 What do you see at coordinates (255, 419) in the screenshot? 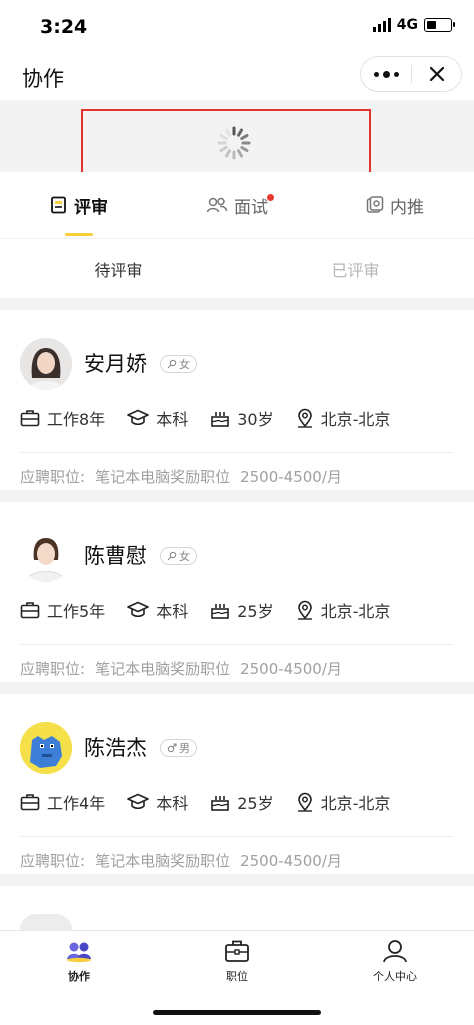
I see `age-text: 30岁` at bounding box center [255, 419].